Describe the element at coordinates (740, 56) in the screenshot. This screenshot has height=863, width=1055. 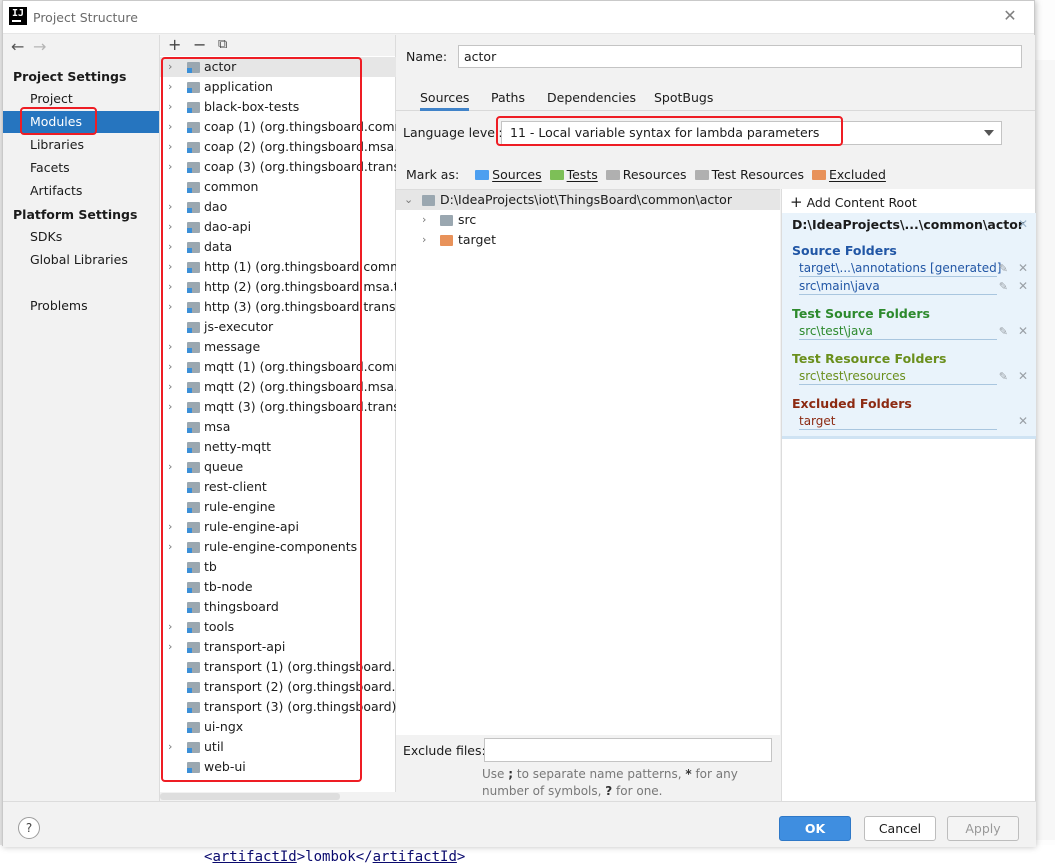
I see `module-name-field: actor` at that location.